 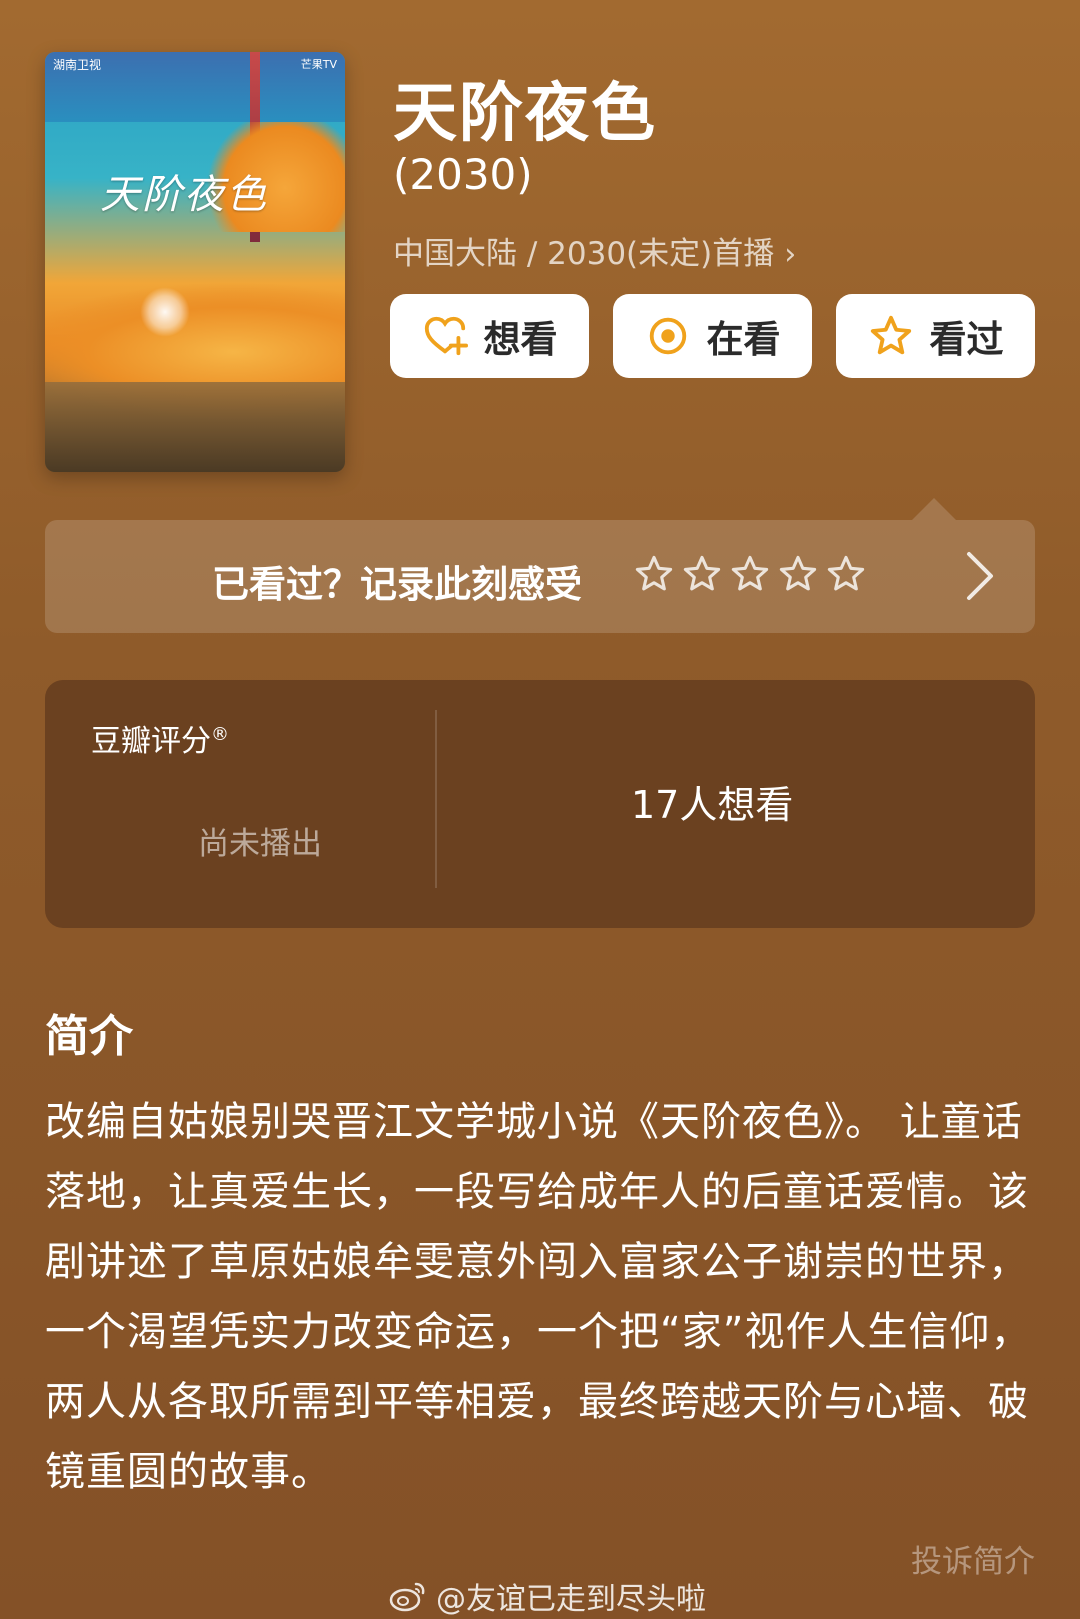 I want to click on rate-prompt-bar: 已看过？记录此刻感受, so click(x=540, y=576).